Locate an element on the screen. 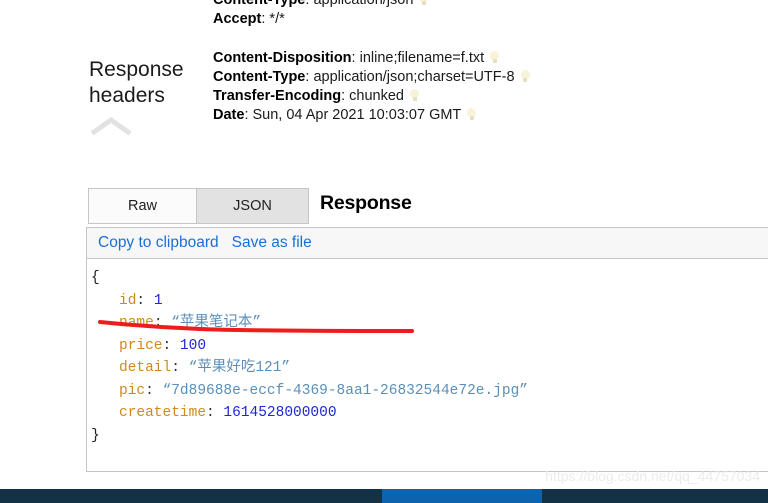 This screenshot has height=503, width=768. chevron-up-icon is located at coordinates (111, 126).